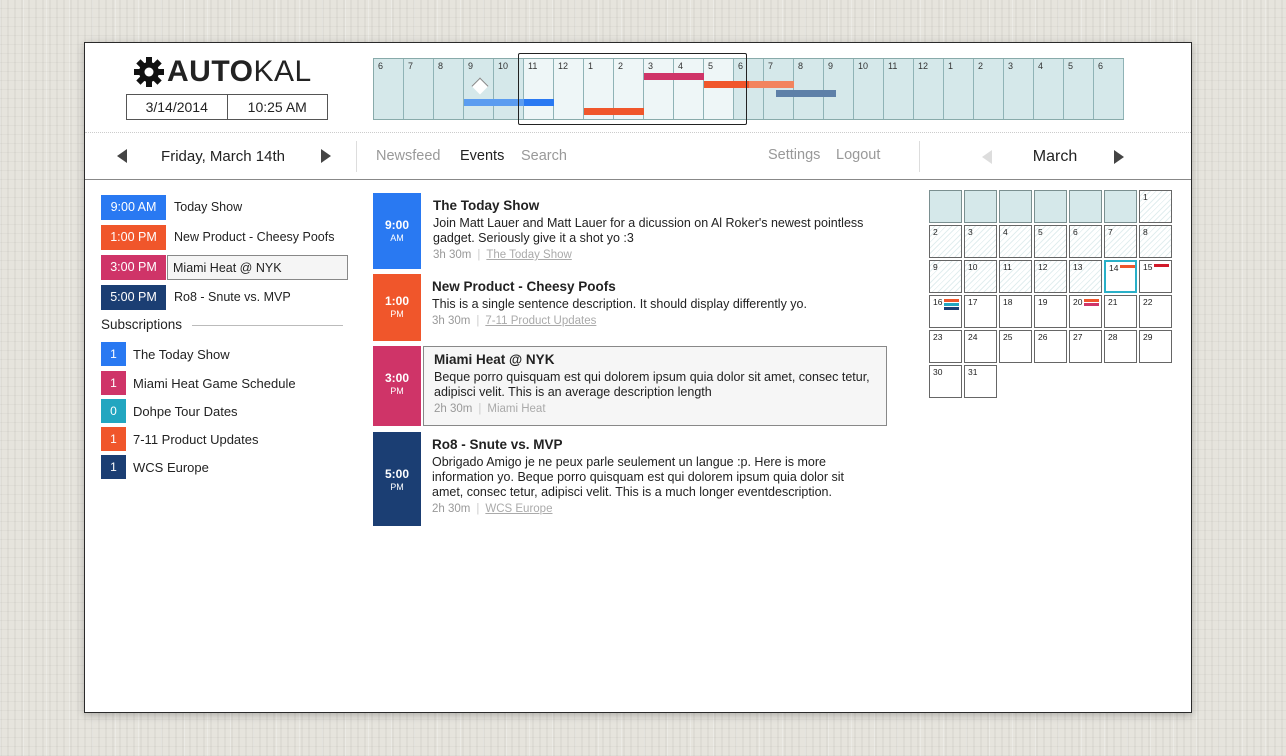  Describe the element at coordinates (945, 381) in the screenshot. I see `calendar-day: 30` at that location.